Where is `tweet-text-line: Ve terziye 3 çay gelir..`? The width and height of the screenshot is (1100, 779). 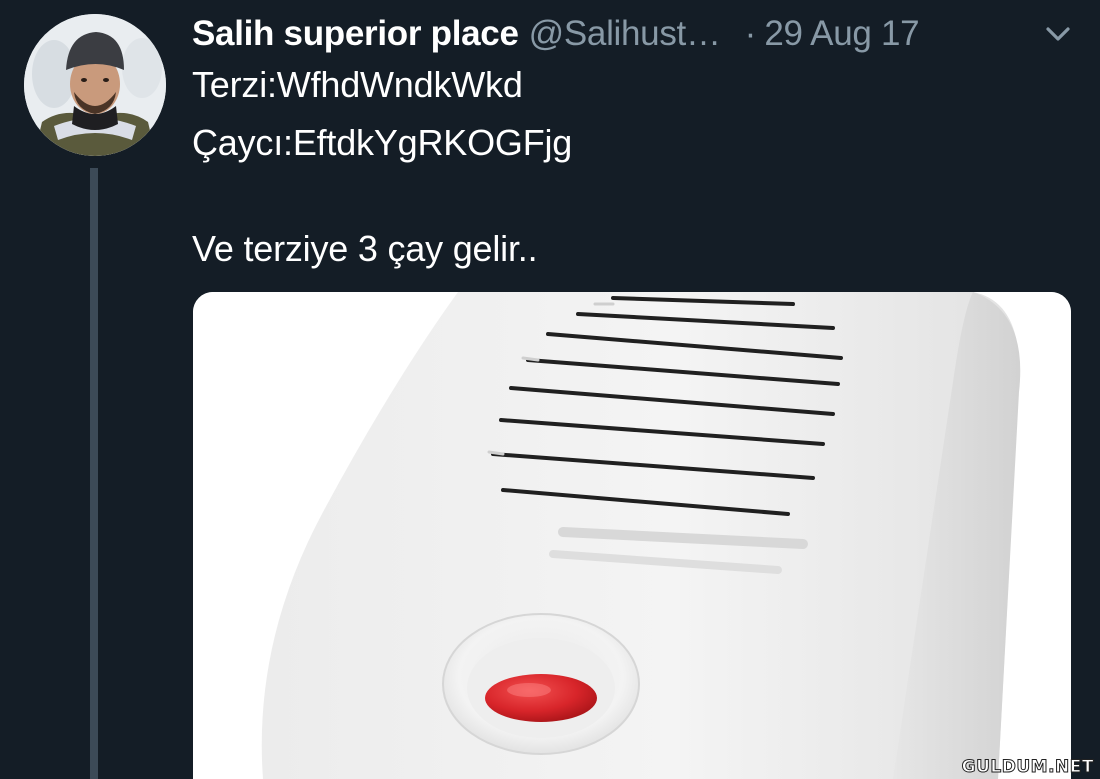
tweet-text-line: Ve terziye 3 çay gelir.. is located at coordinates (365, 248).